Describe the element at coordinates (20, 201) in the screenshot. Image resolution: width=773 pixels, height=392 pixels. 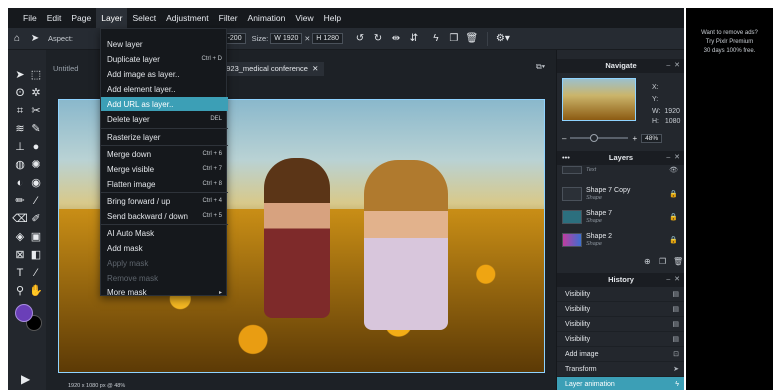
I see `pencil-tool-icon: ✏` at that location.